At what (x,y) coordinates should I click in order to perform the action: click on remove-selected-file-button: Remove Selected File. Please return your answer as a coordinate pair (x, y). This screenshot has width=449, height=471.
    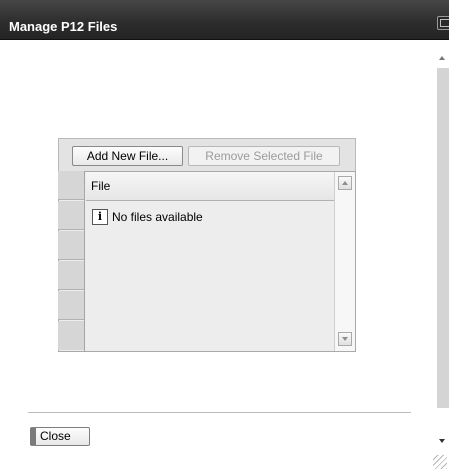
    Looking at the image, I should click on (264, 156).